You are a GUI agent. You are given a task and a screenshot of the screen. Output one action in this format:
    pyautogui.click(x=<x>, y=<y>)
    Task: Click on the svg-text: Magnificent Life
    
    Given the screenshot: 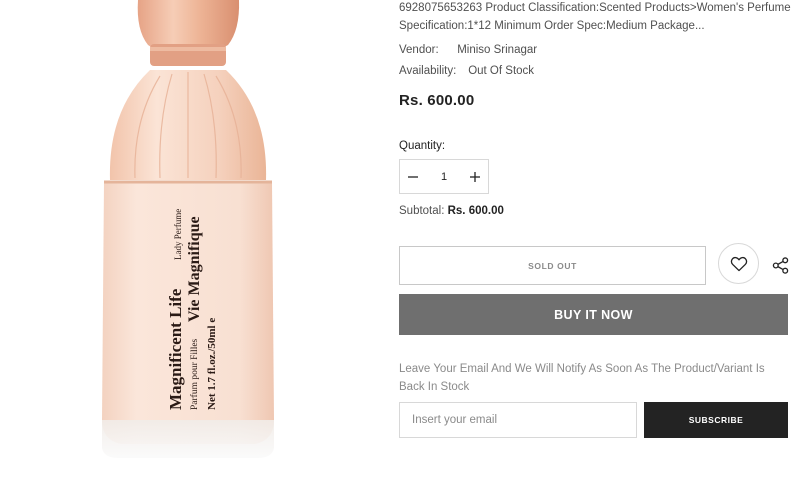 What is the action you would take?
    pyautogui.click(x=175, y=349)
    